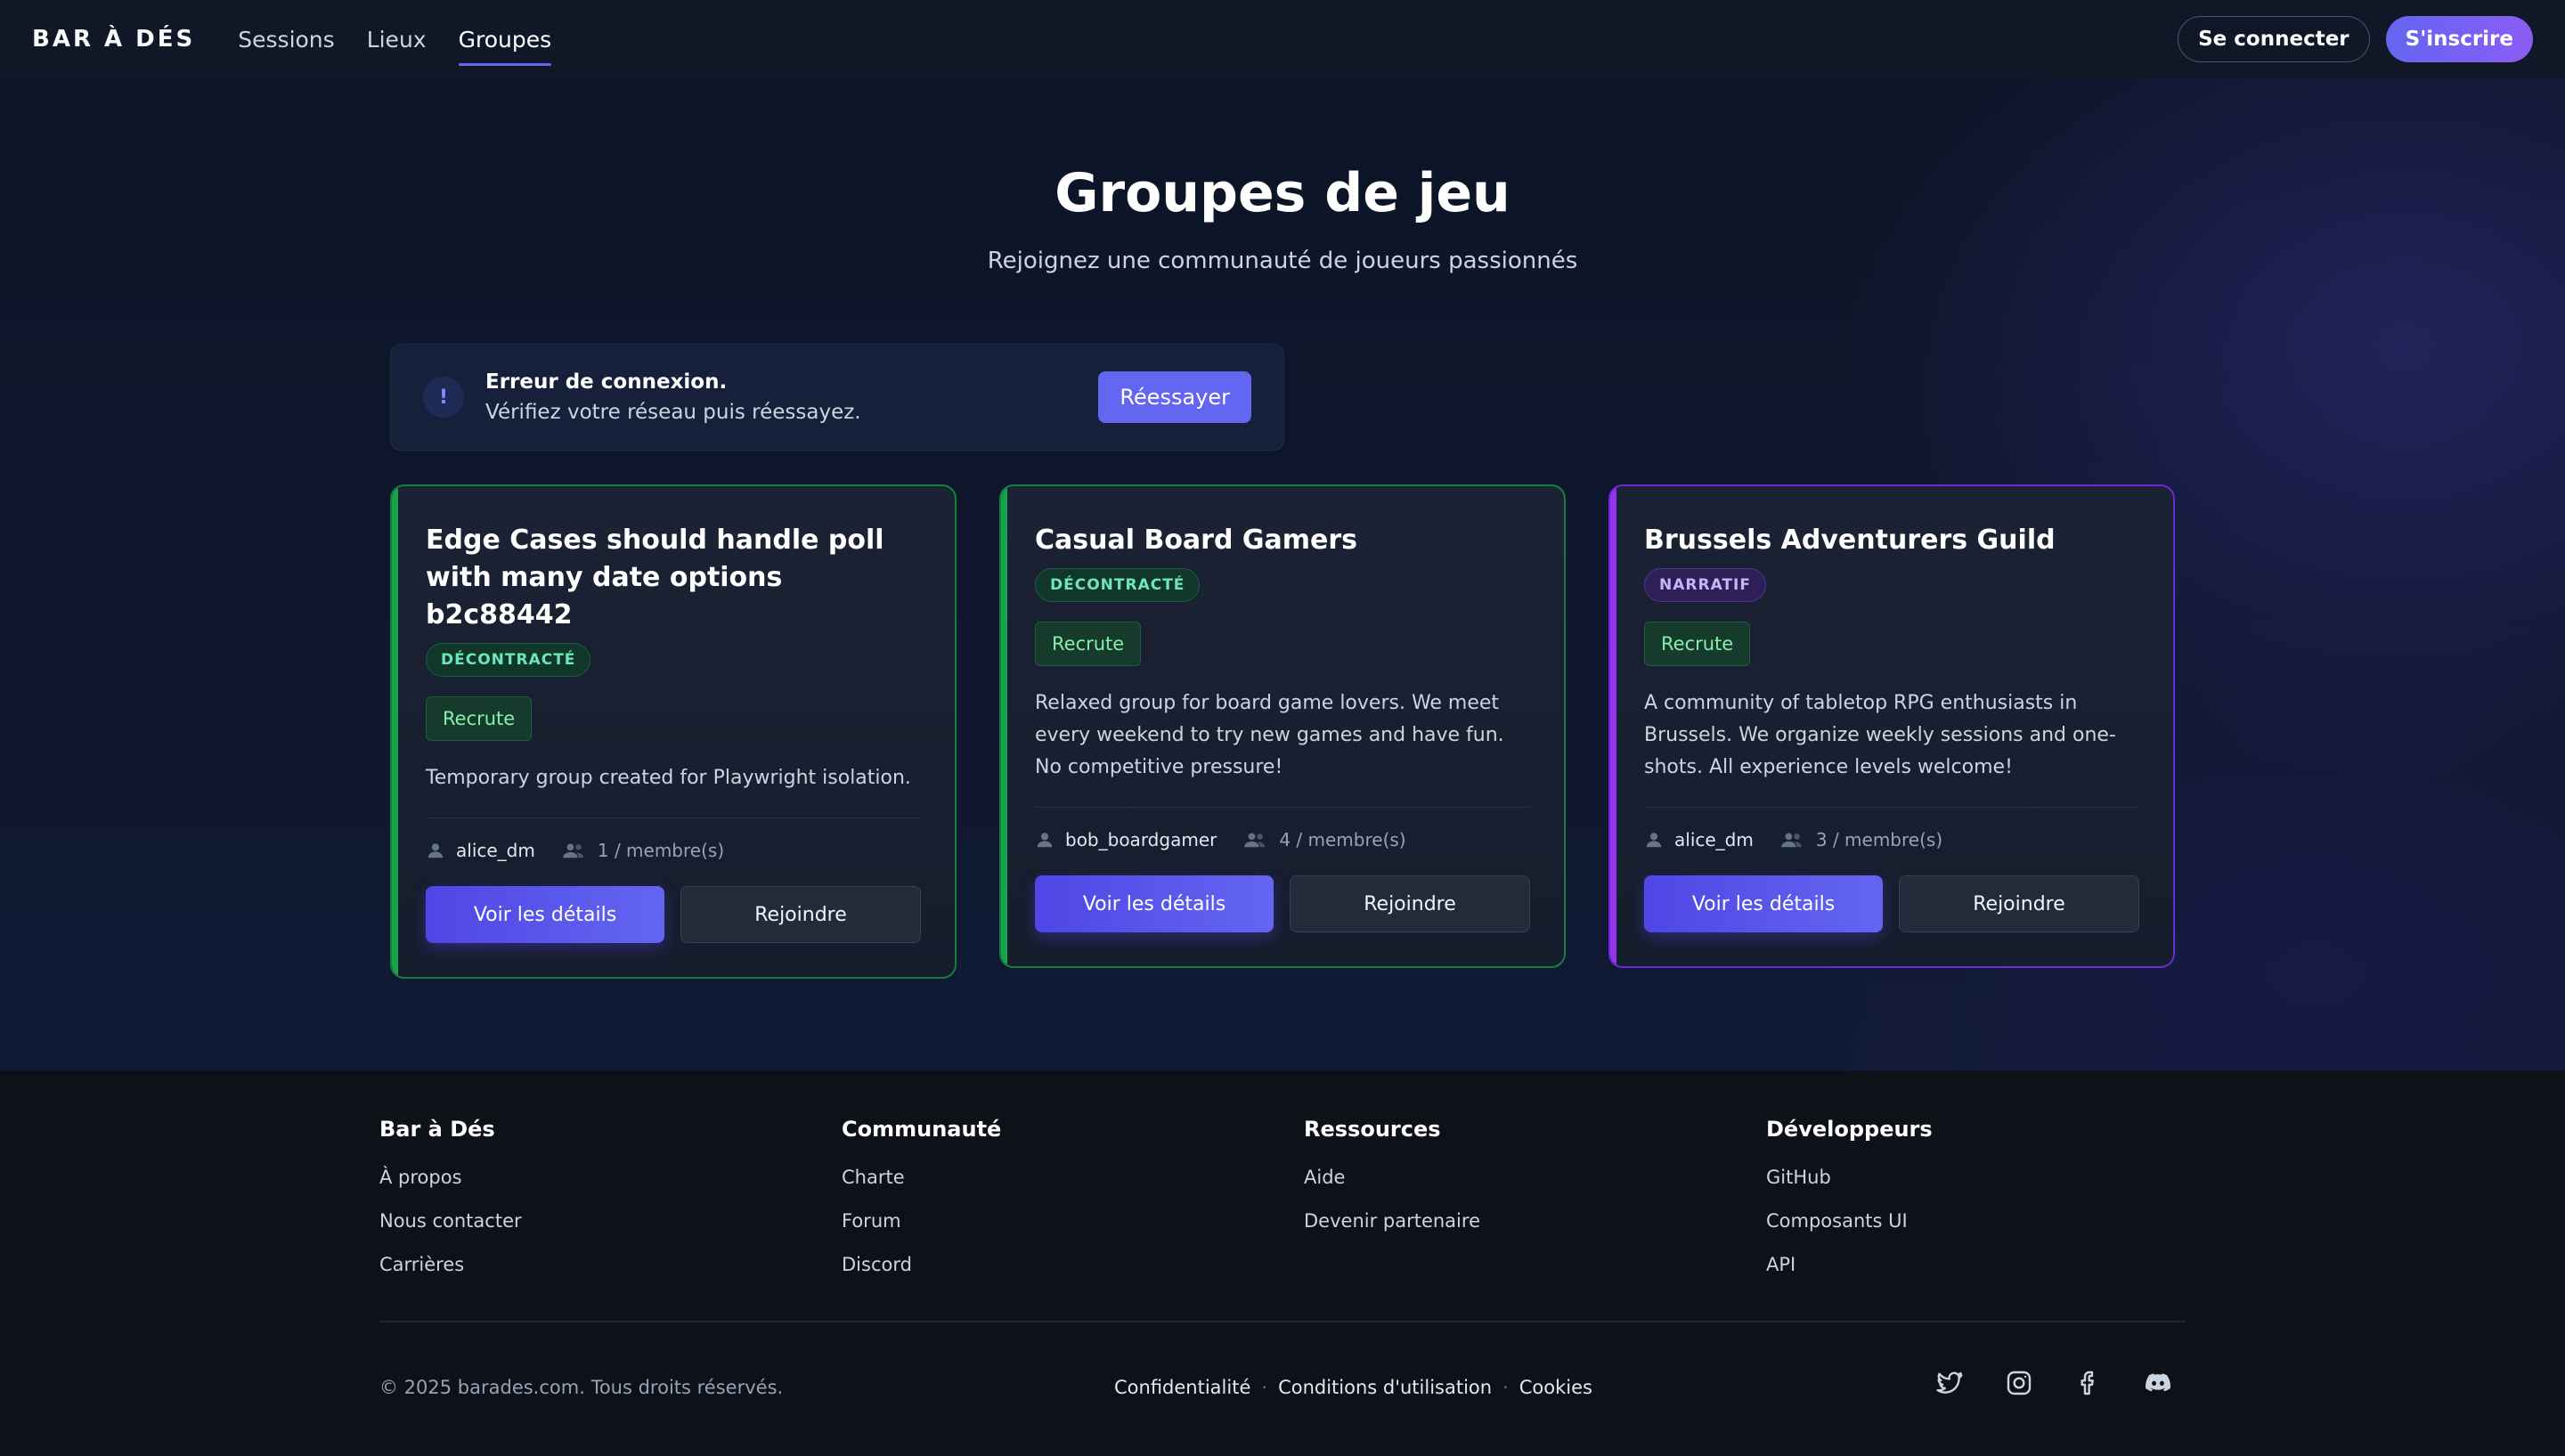  What do you see at coordinates (2158, 1383) in the screenshot?
I see `discord-icon` at bounding box center [2158, 1383].